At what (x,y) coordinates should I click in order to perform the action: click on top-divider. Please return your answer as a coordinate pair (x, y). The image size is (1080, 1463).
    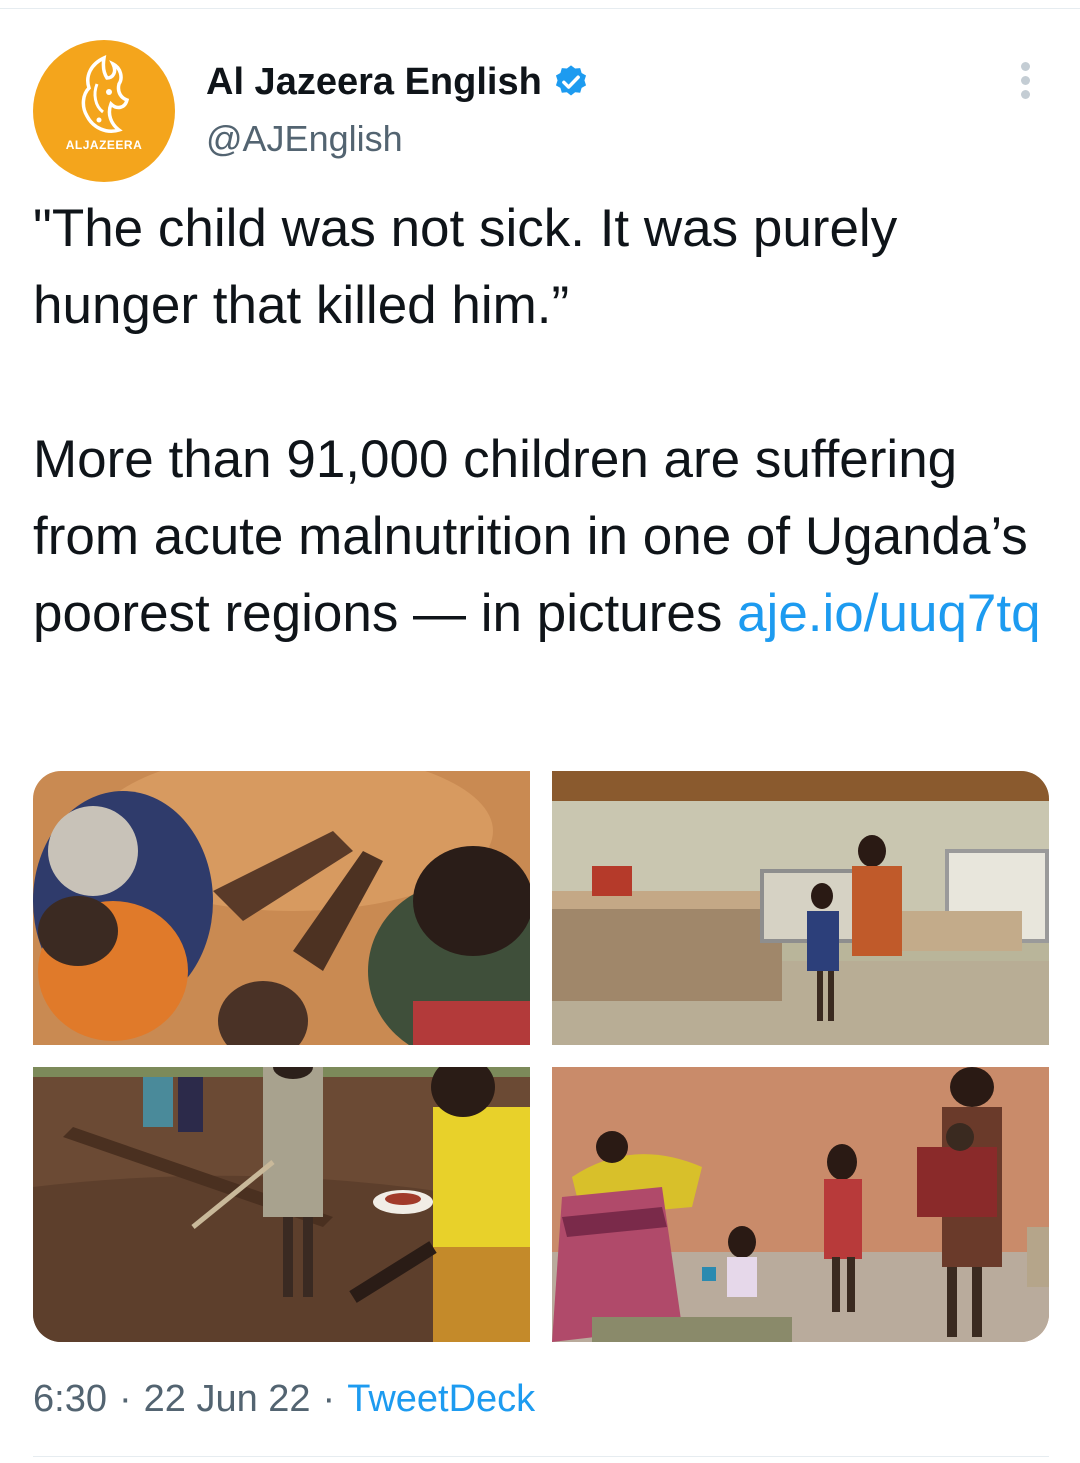
    Looking at the image, I should click on (540, 4).